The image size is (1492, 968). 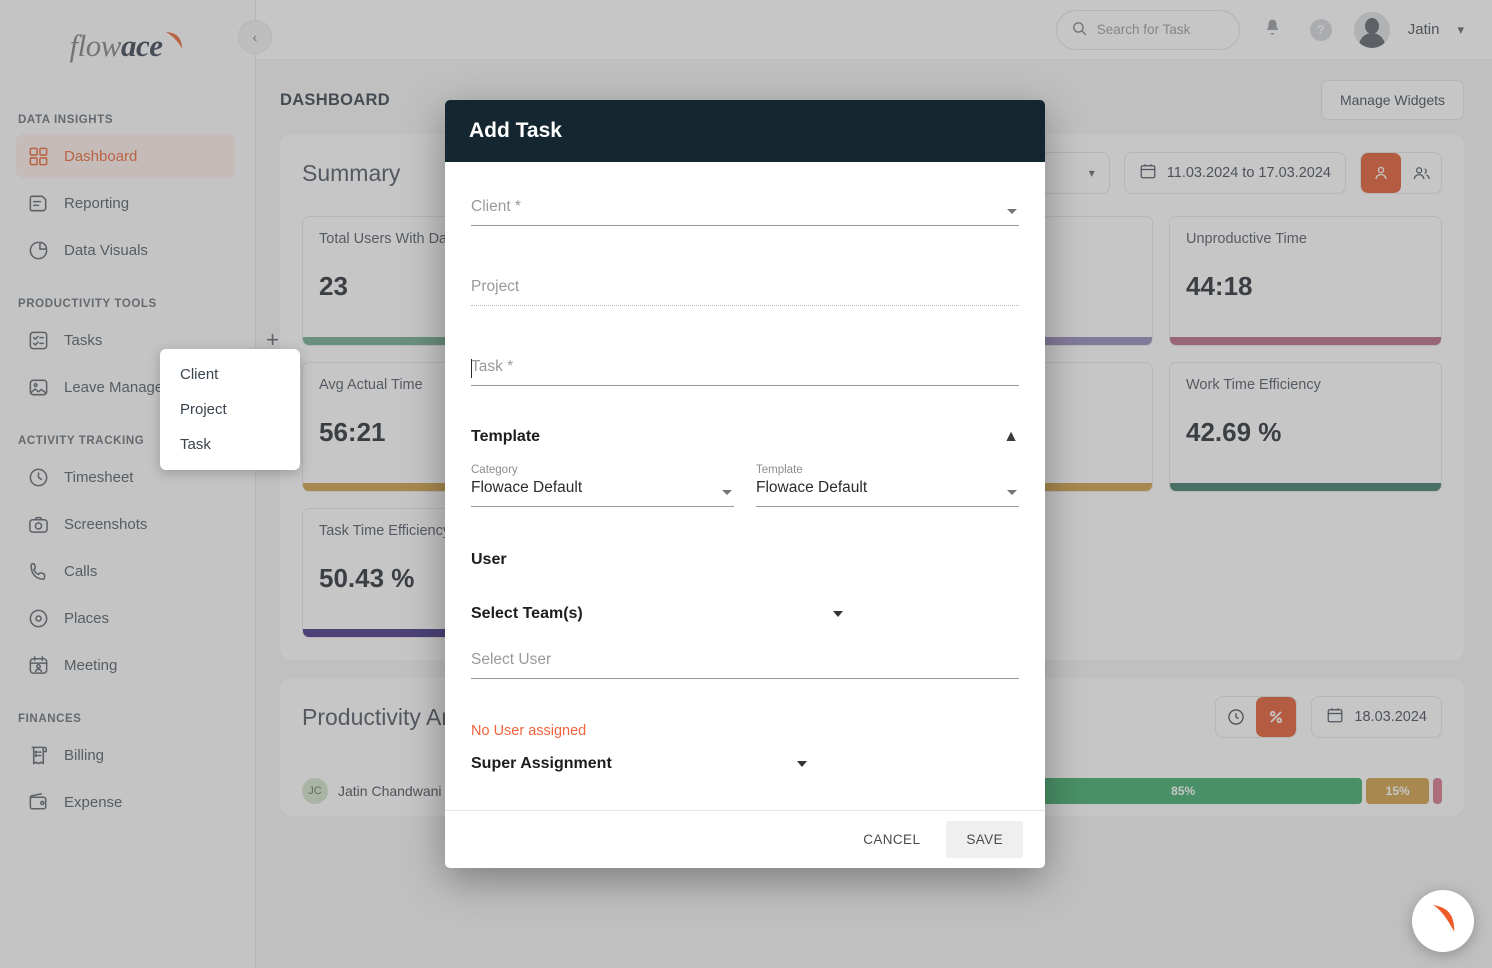 I want to click on calendar-icon, so click(x=1335, y=717).